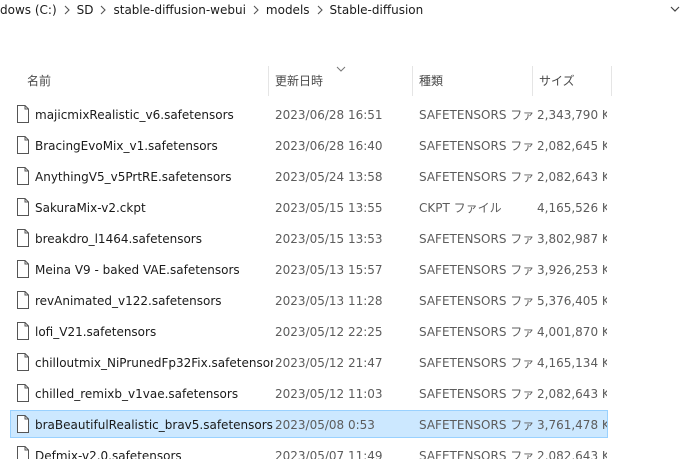  Describe the element at coordinates (154, 425) in the screenshot. I see `file-name: braBeautifulRealistic_brav5.safetensors` at that location.